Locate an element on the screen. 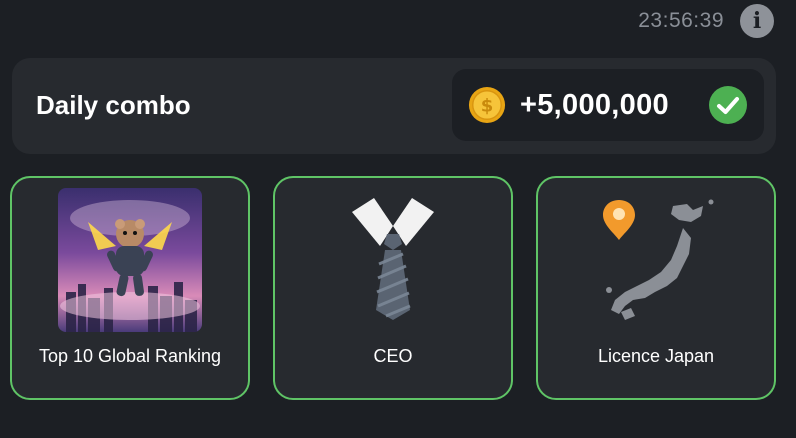 The image size is (796, 438). coin-icon: $ is located at coordinates (487, 105).